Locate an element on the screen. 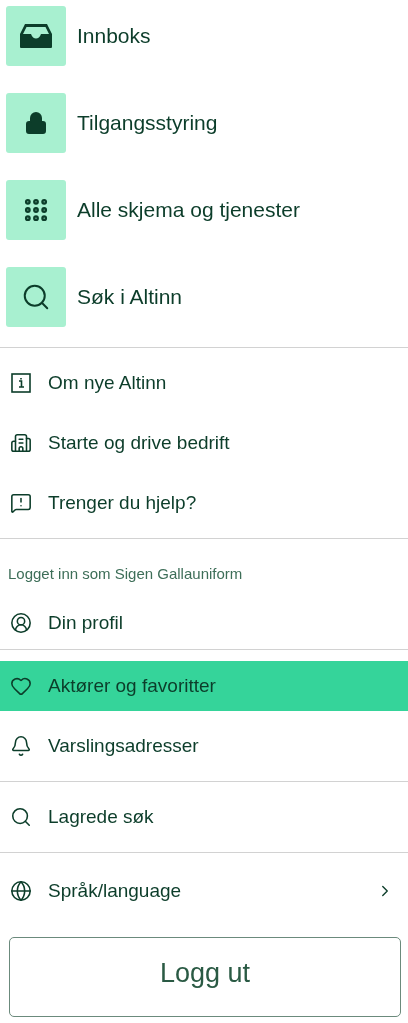 Image resolution: width=408 pixels, height=1023 pixels. help-bubble-icon is located at coordinates (21, 503).